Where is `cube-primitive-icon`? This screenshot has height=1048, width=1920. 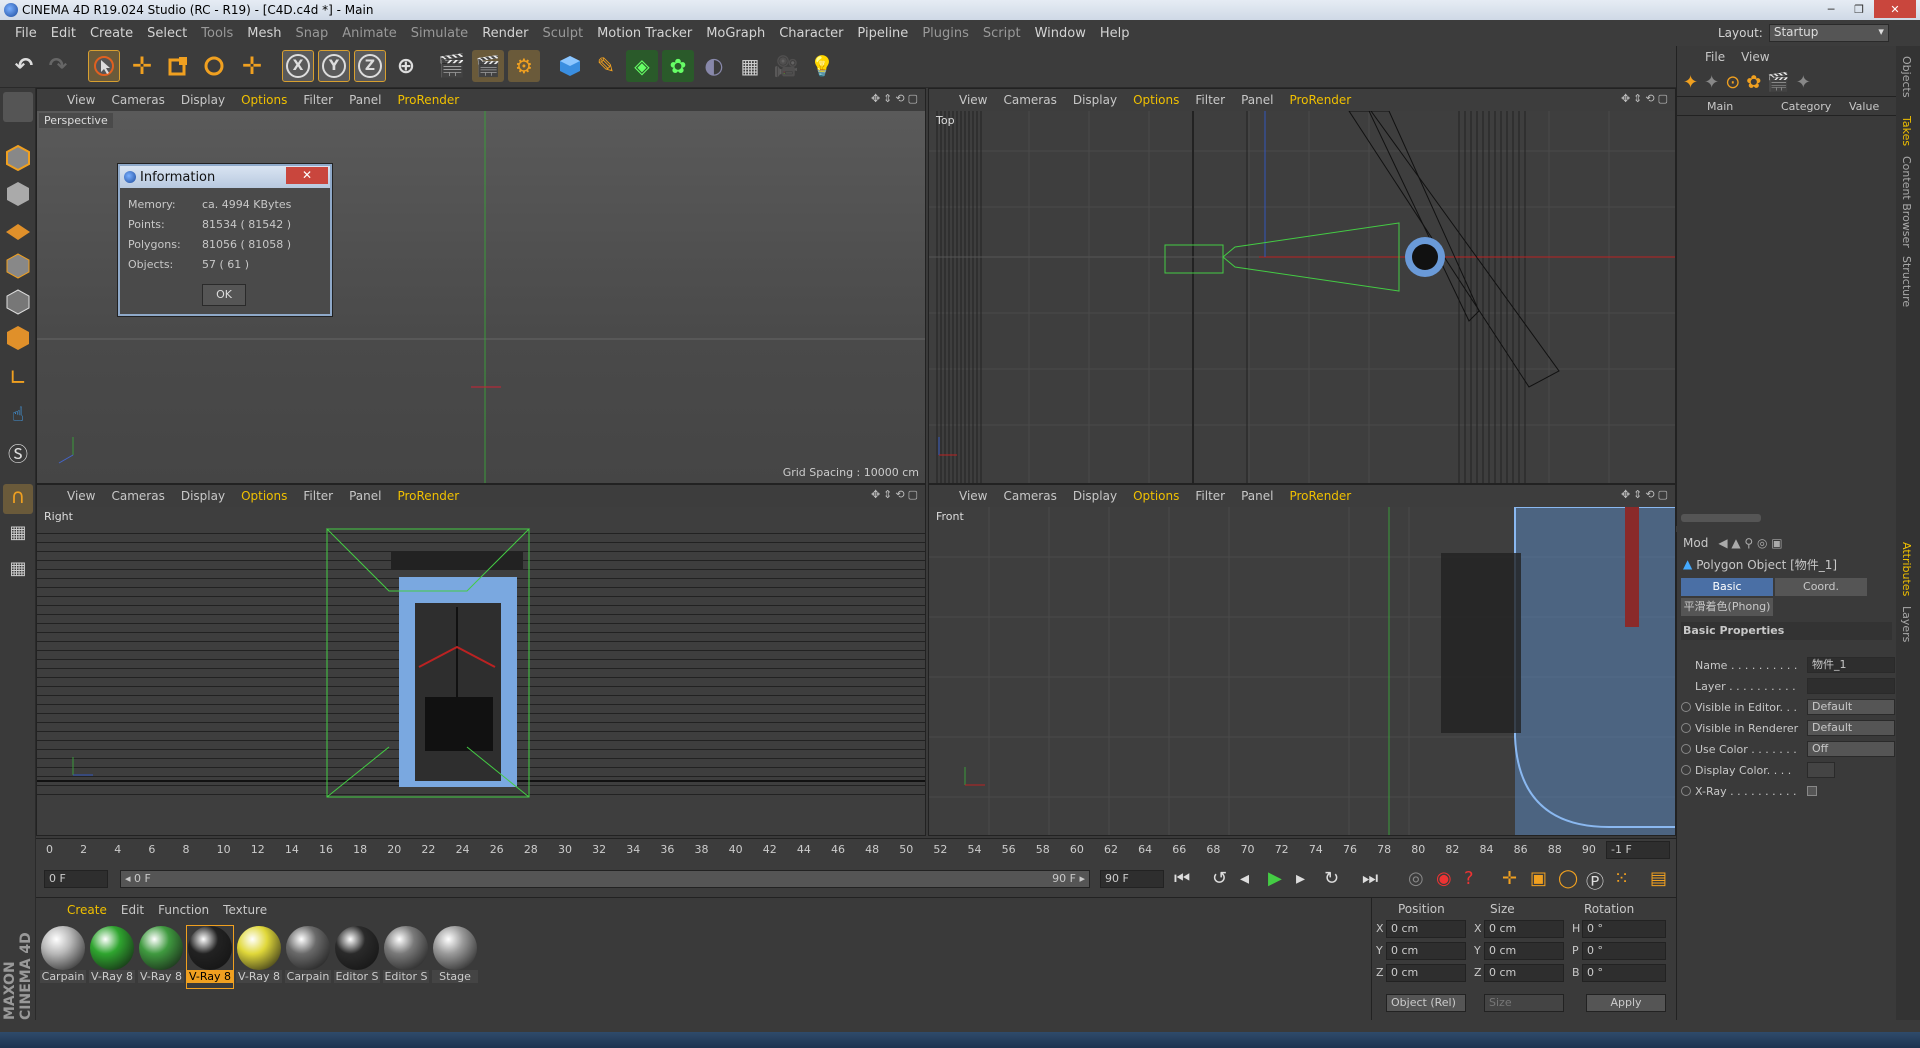
cube-primitive-icon is located at coordinates (570, 66).